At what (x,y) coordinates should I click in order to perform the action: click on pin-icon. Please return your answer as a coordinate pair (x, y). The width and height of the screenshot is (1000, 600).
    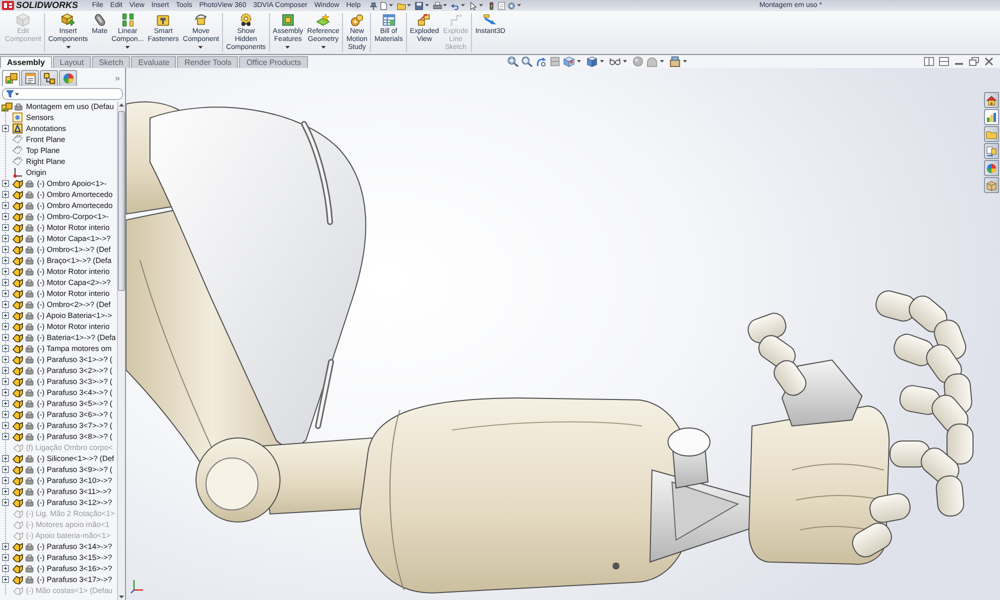
    Looking at the image, I should click on (373, 6).